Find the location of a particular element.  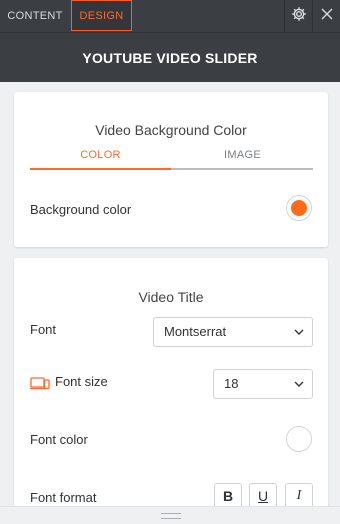

font-format-label: Font format is located at coordinates (63, 497).